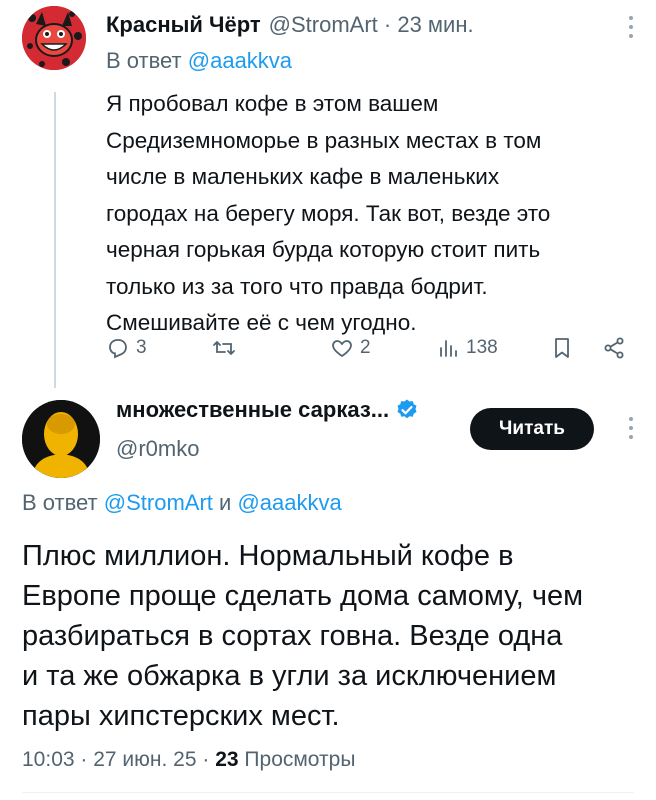 This screenshot has width=656, height=800. I want to click on avatar-krasny-chert, so click(54, 38).